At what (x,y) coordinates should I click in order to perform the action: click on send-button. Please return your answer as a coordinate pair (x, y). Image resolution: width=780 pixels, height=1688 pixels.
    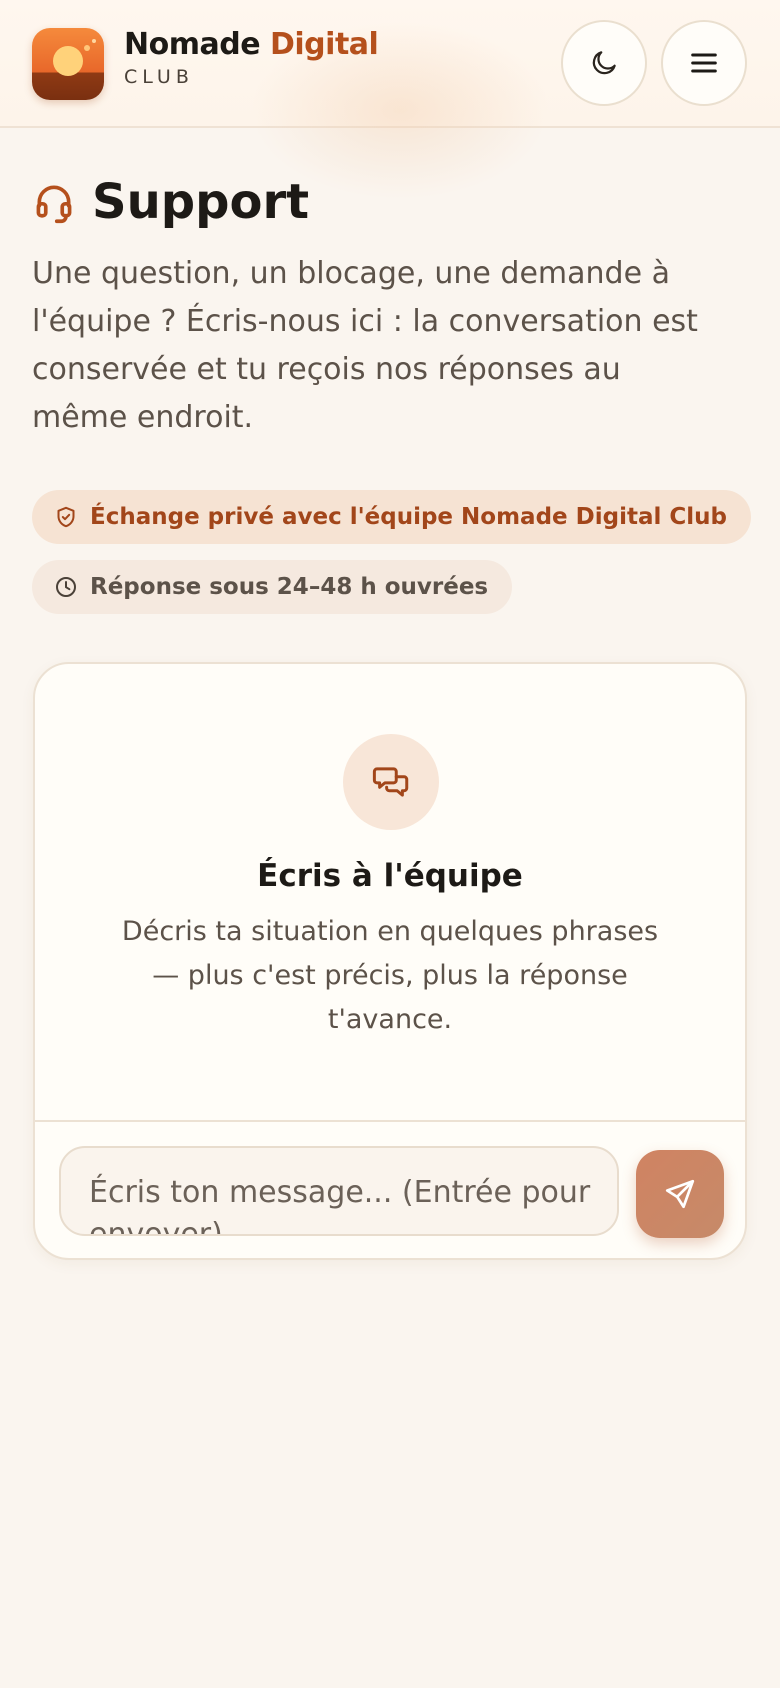
    Looking at the image, I should click on (680, 1194).